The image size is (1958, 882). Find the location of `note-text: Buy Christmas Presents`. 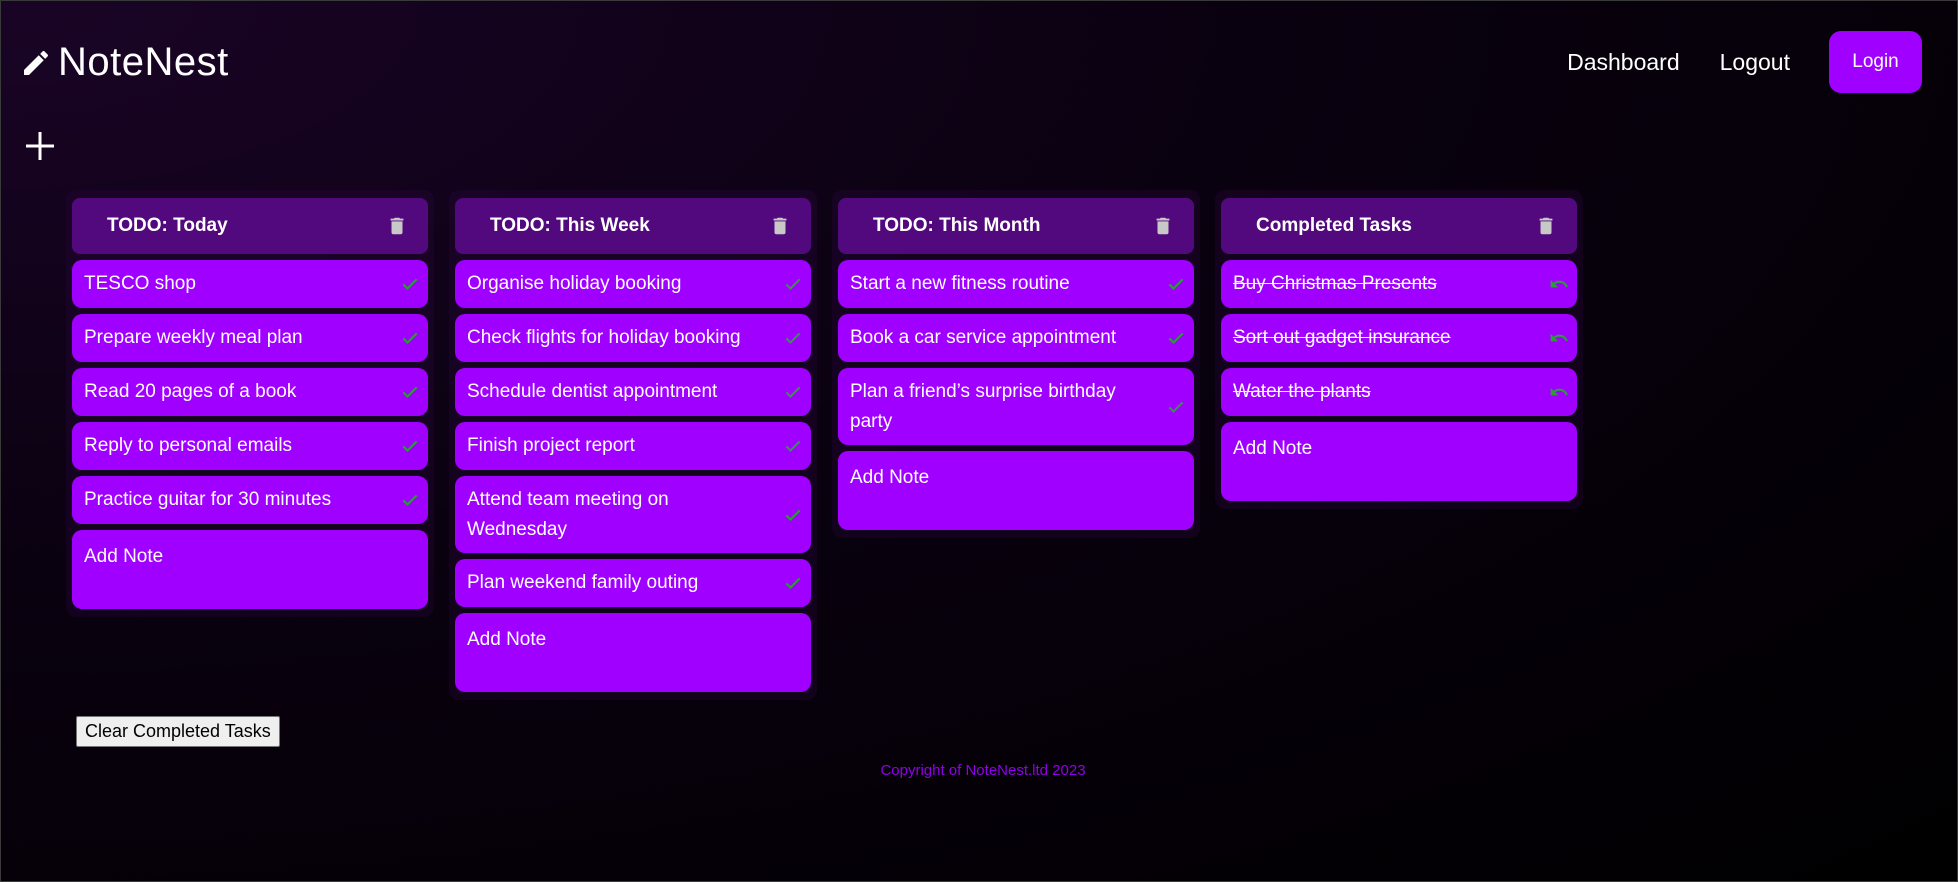

note-text: Buy Christmas Presents is located at coordinates (1335, 283).